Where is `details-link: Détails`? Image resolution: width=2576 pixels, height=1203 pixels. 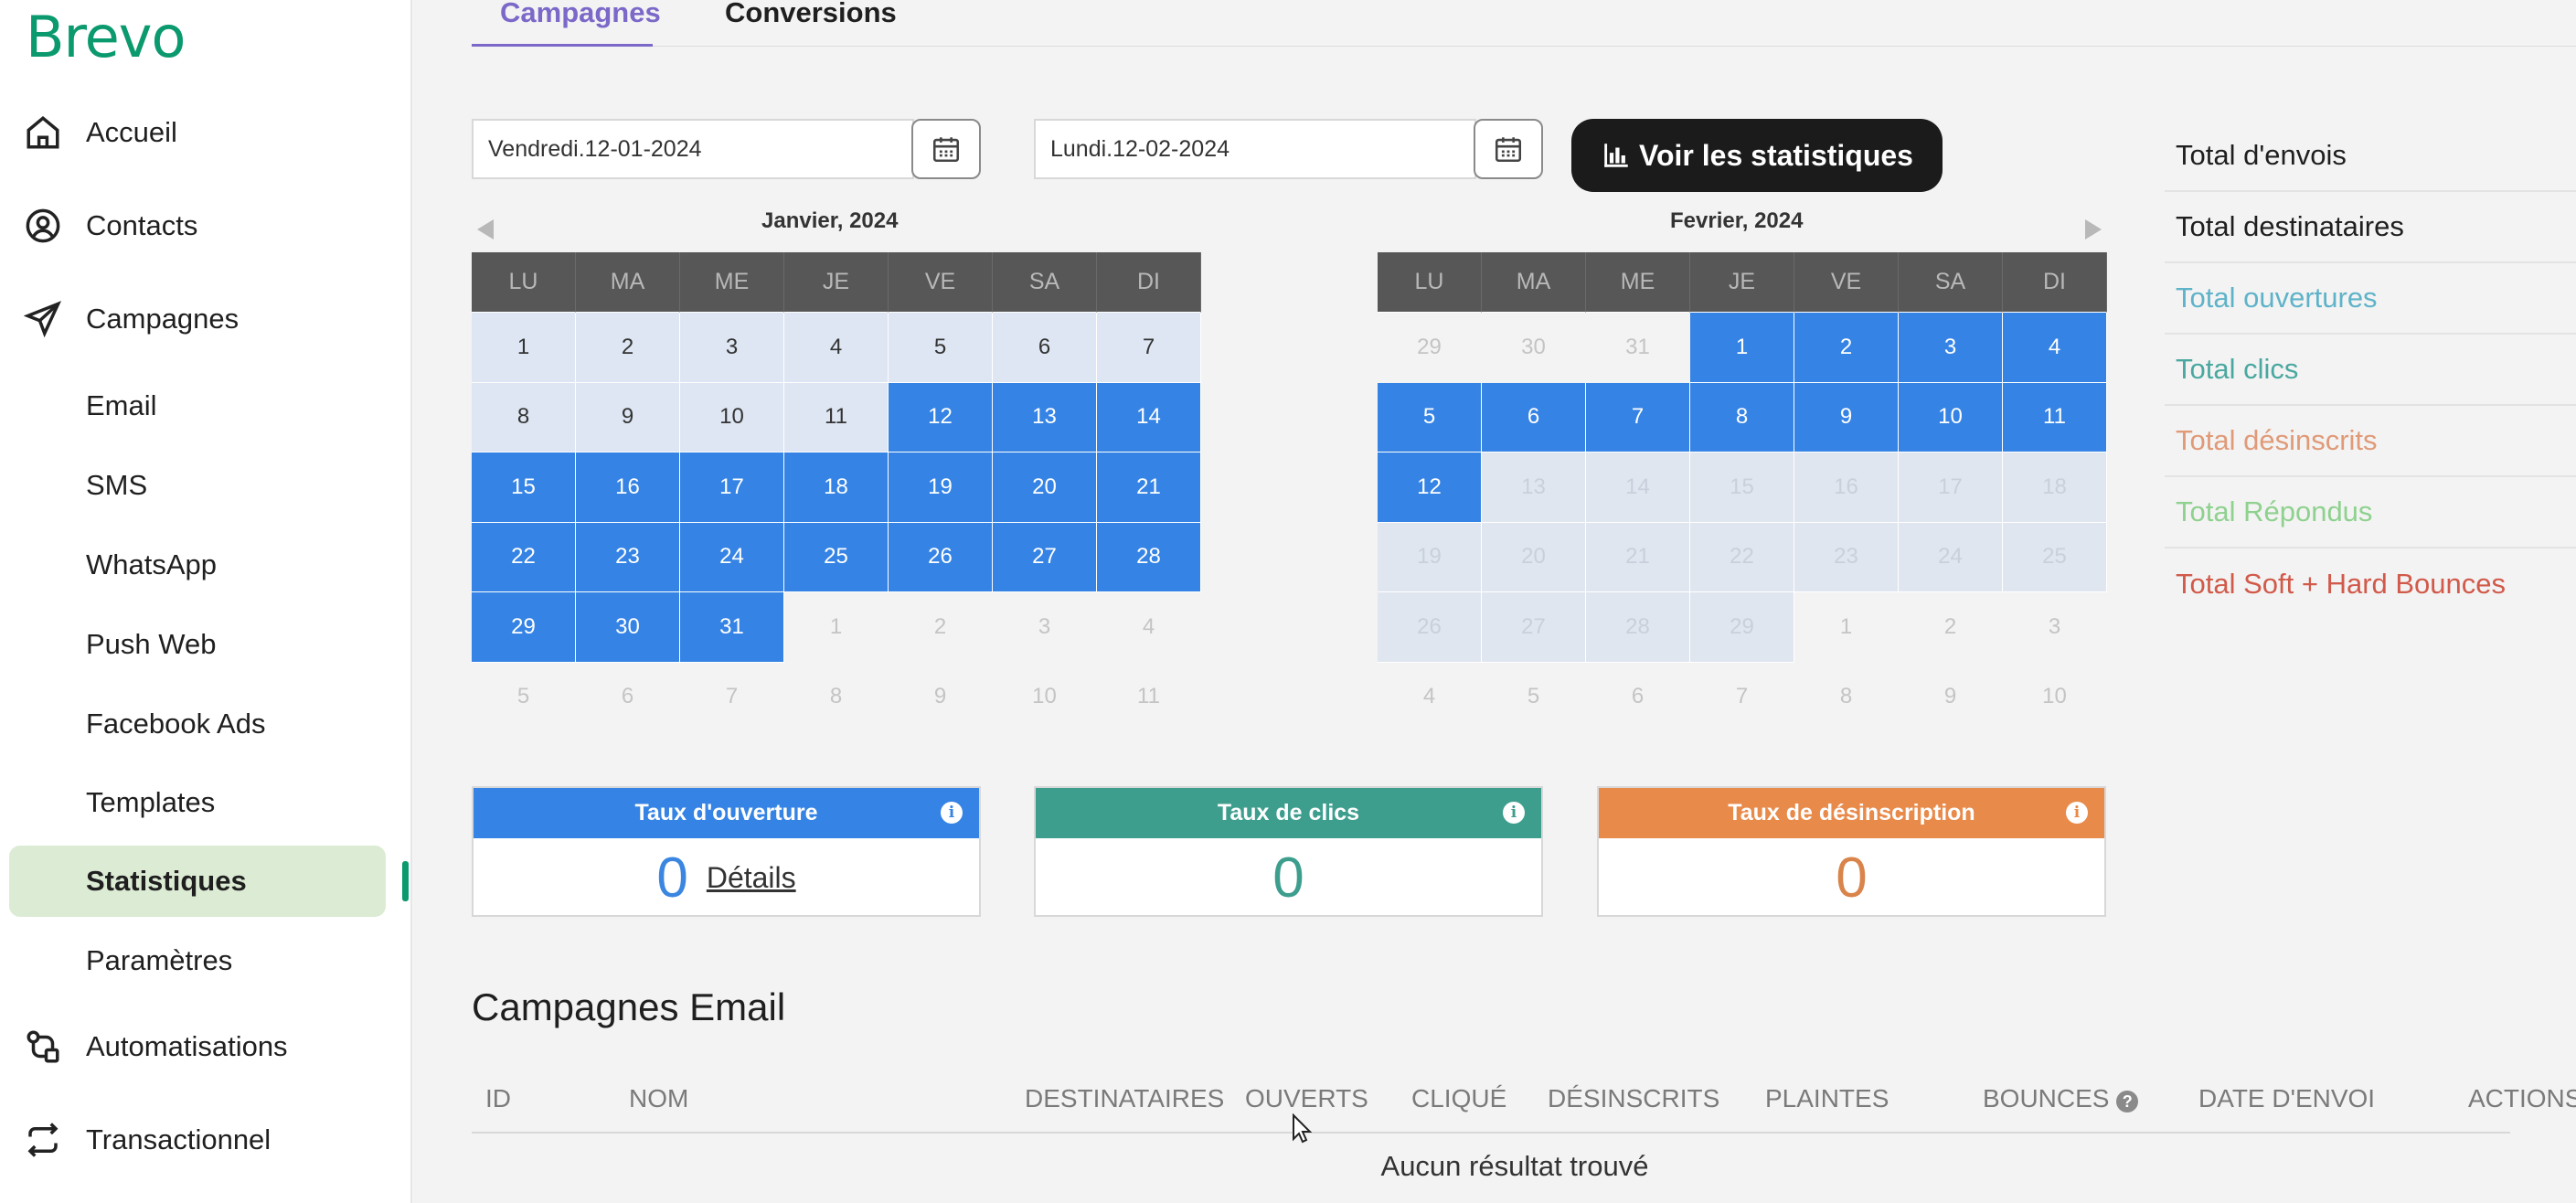 details-link: Détails is located at coordinates (751, 878).